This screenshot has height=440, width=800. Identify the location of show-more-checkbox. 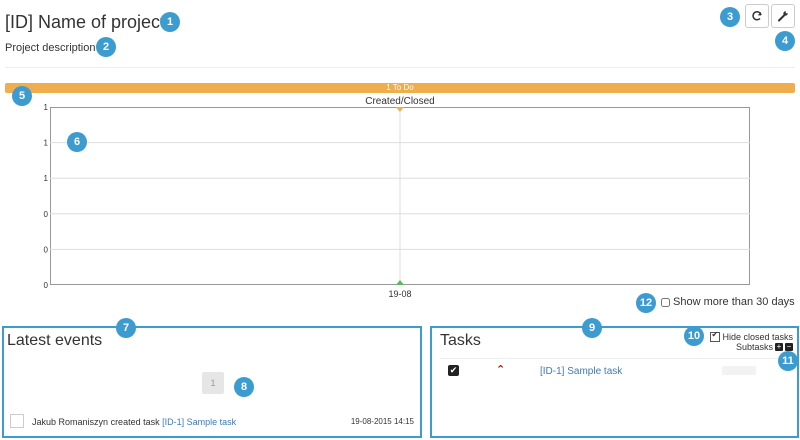
(665, 302).